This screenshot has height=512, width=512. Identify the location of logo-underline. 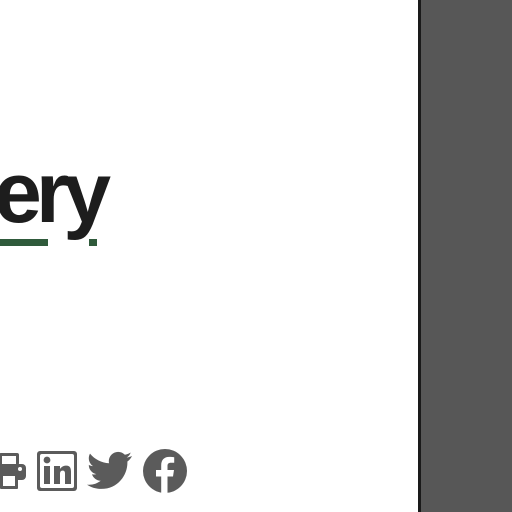
(24, 242).